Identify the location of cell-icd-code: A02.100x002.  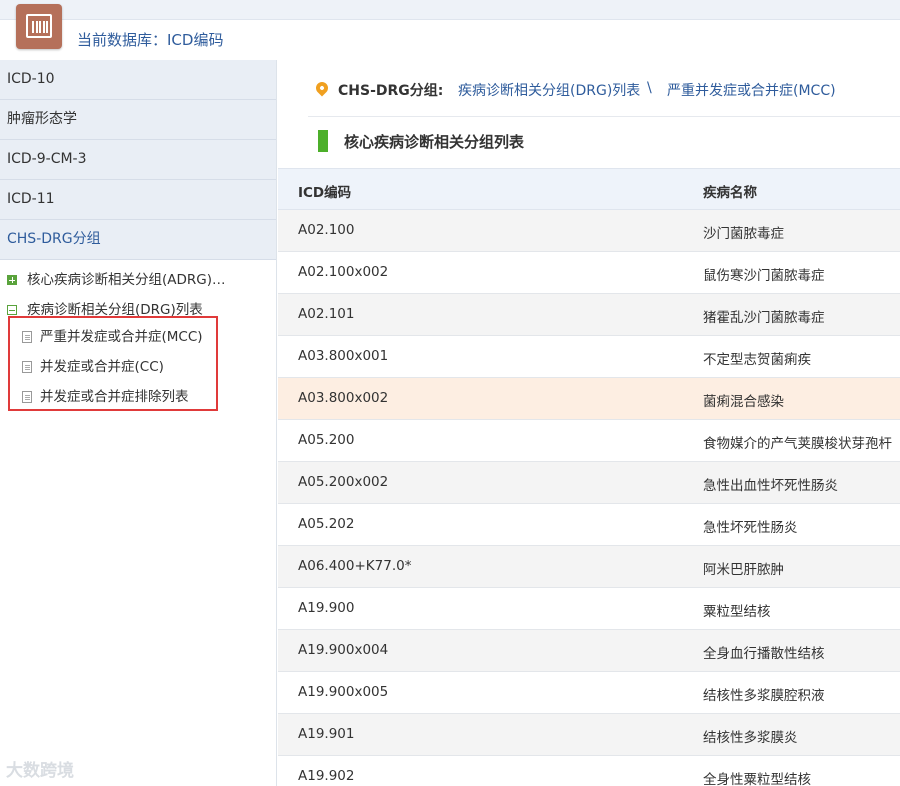
(343, 272).